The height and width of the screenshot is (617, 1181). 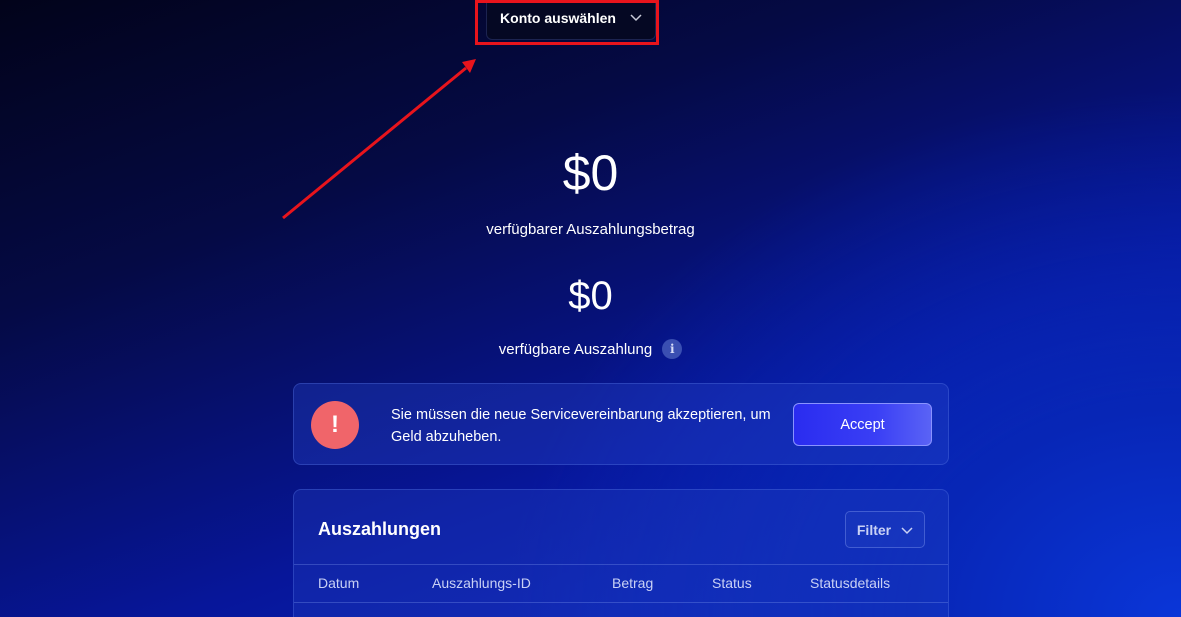 What do you see at coordinates (621, 564) in the screenshot?
I see `table-header-top-divider` at bounding box center [621, 564].